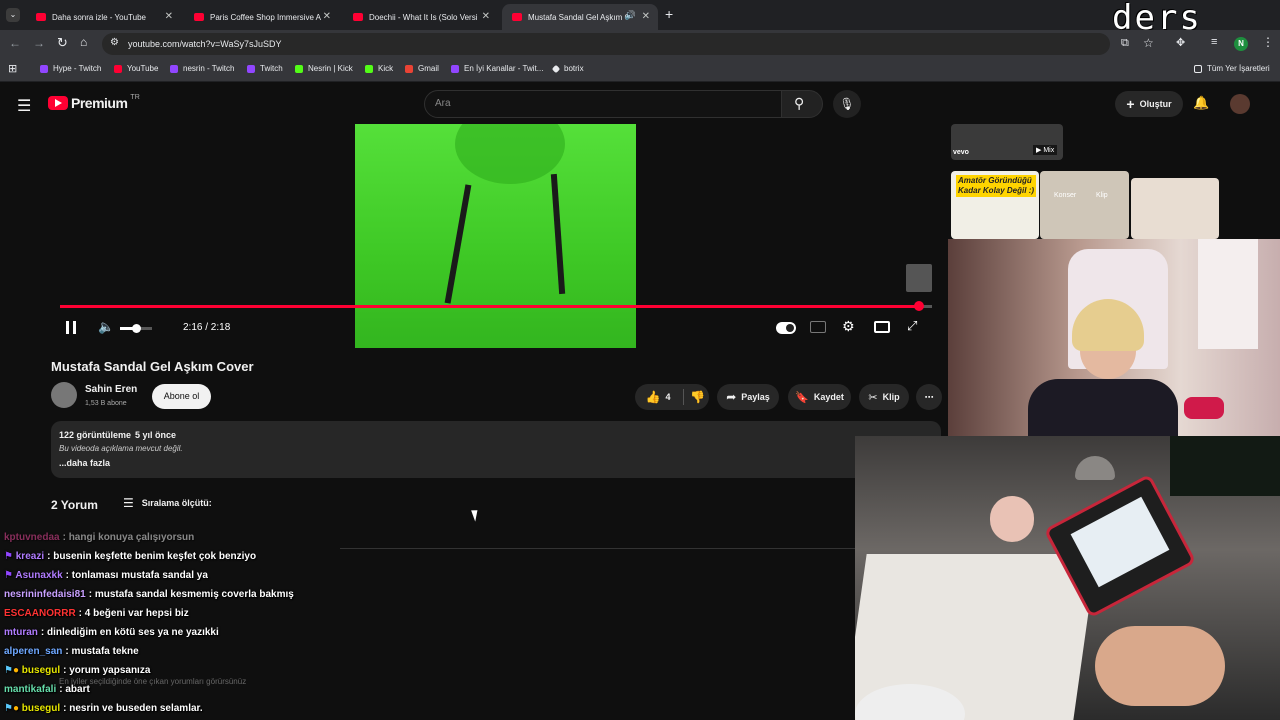 This screenshot has width=1280, height=720. I want to click on thumbs-down-icon: 👎, so click(697, 397).